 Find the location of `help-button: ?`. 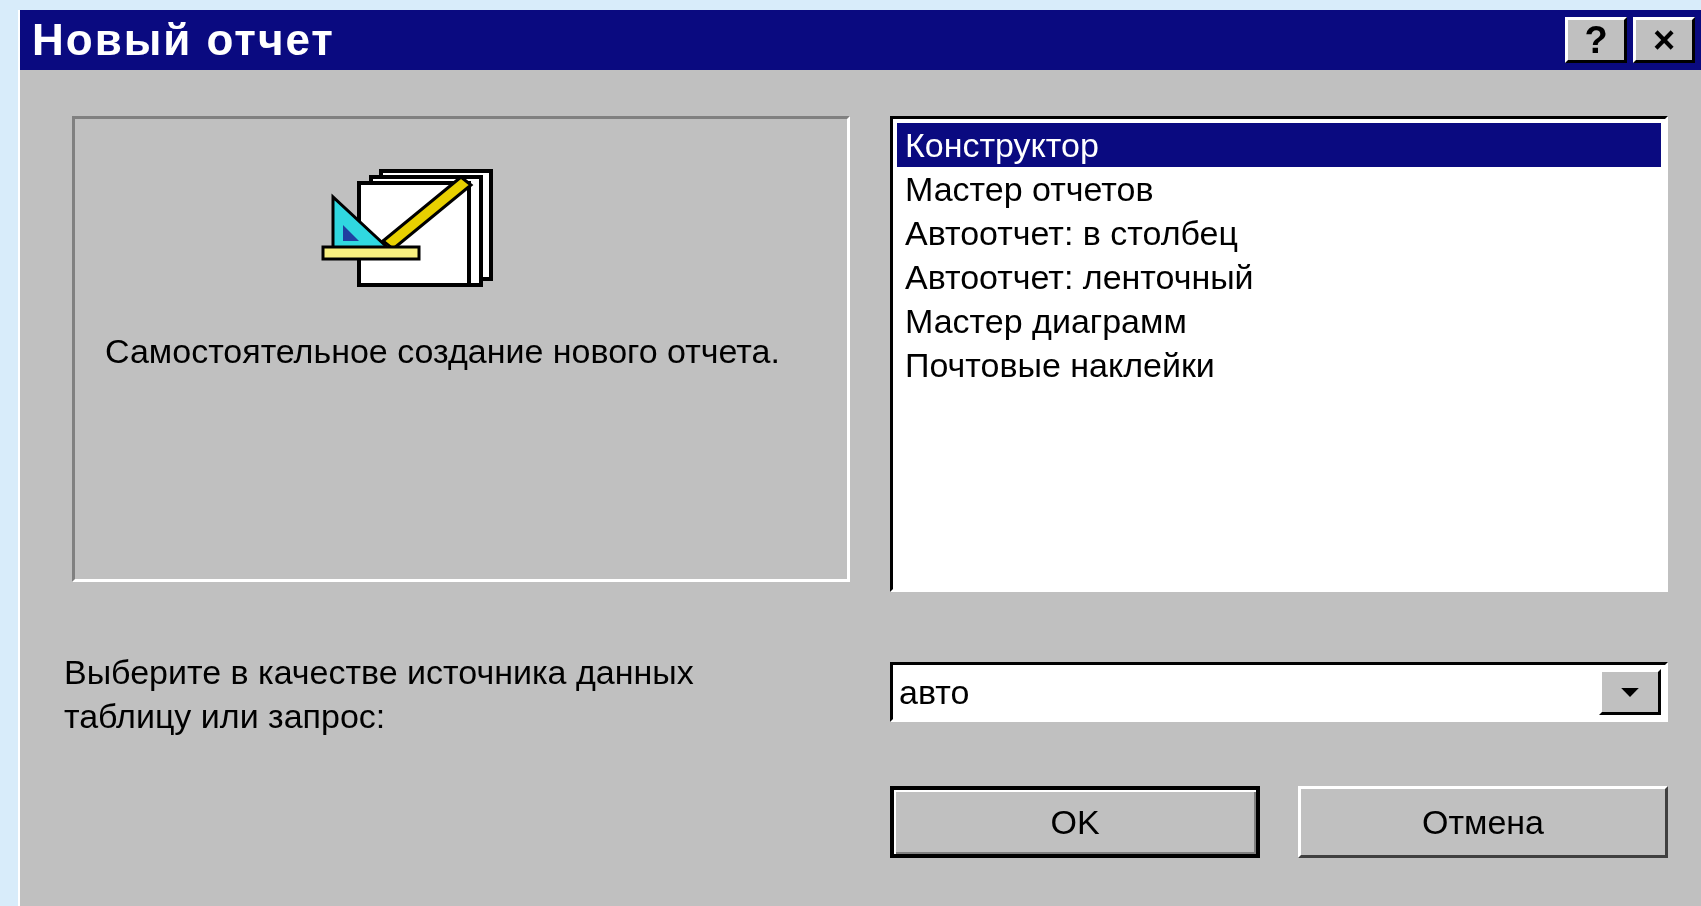

help-button: ? is located at coordinates (1596, 40).